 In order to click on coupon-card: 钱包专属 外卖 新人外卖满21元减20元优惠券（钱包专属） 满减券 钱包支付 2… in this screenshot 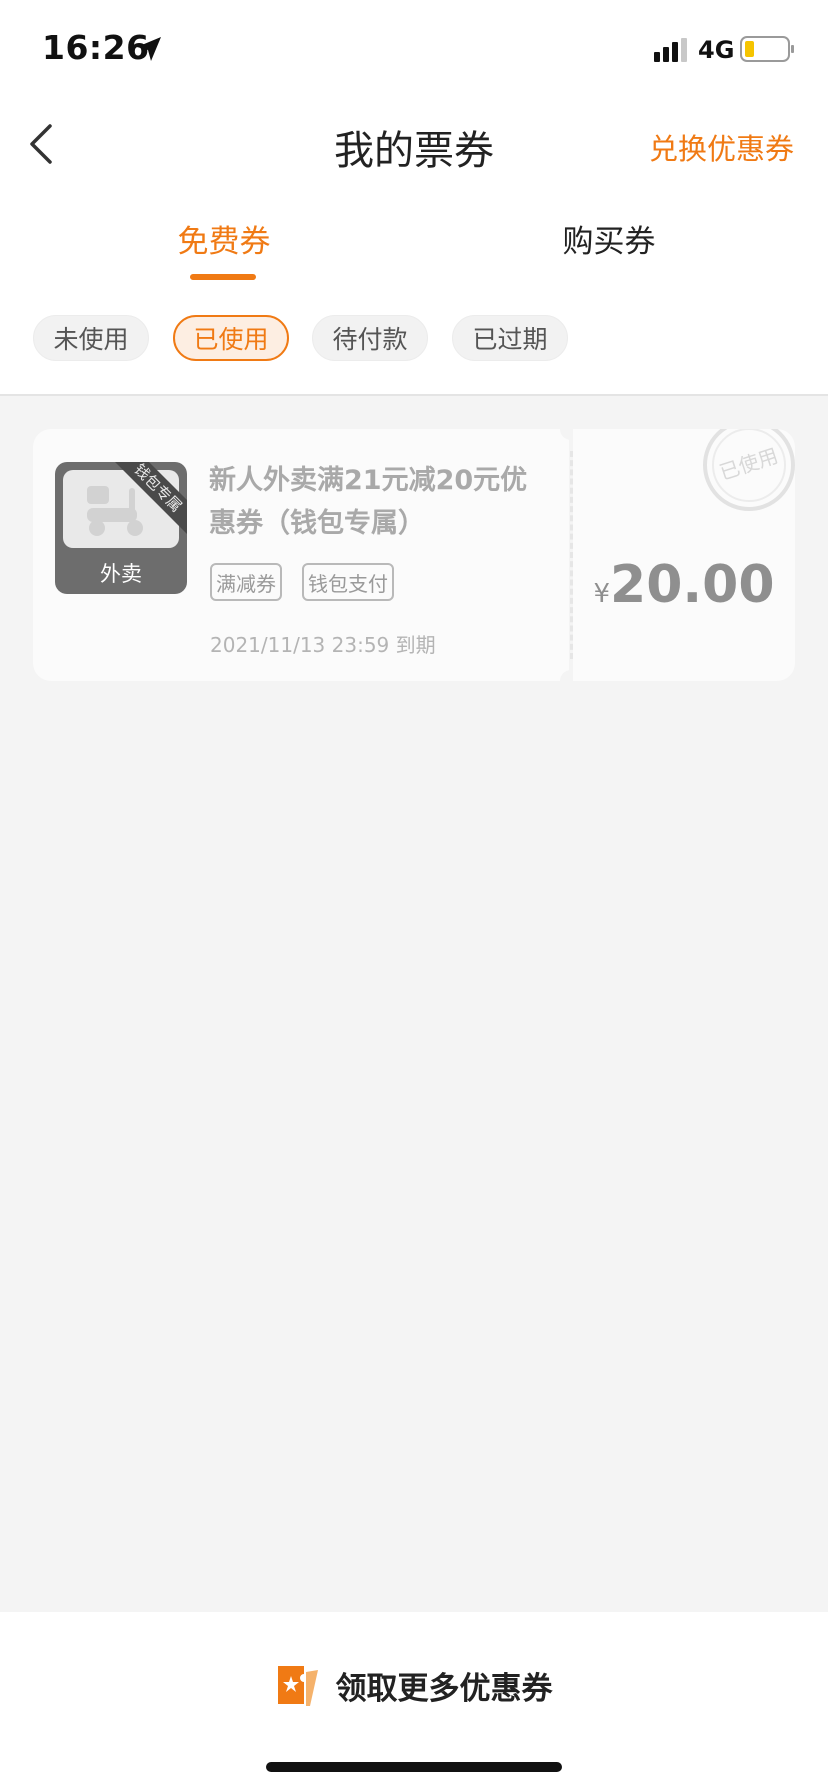, I will do `click(414, 555)`.